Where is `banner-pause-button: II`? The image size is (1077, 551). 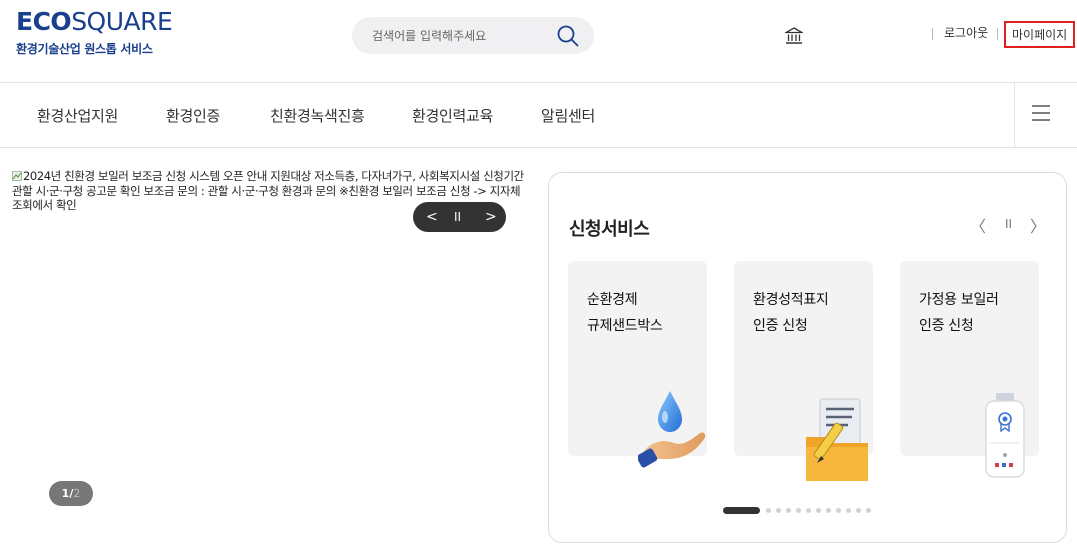
banner-pause-button: II is located at coordinates (457, 217).